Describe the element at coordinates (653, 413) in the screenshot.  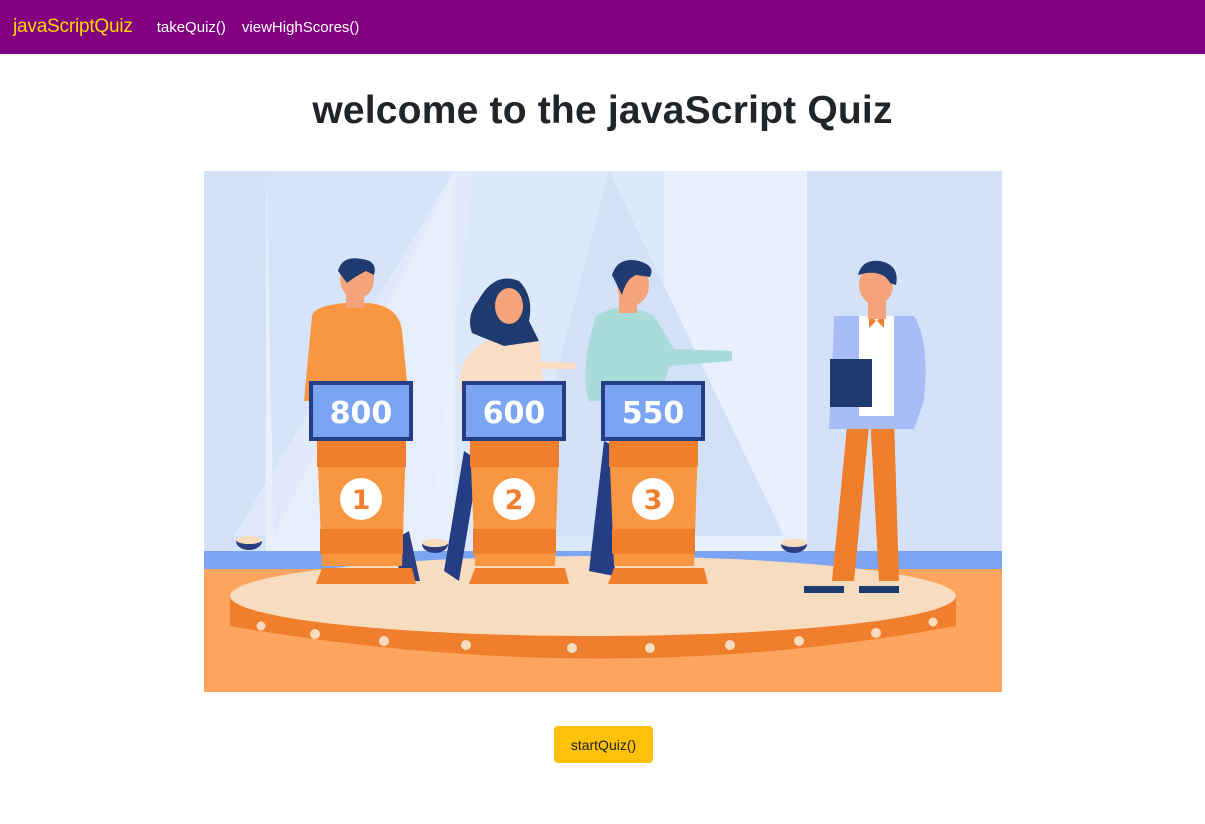
I see `podium-3-score: 550` at that location.